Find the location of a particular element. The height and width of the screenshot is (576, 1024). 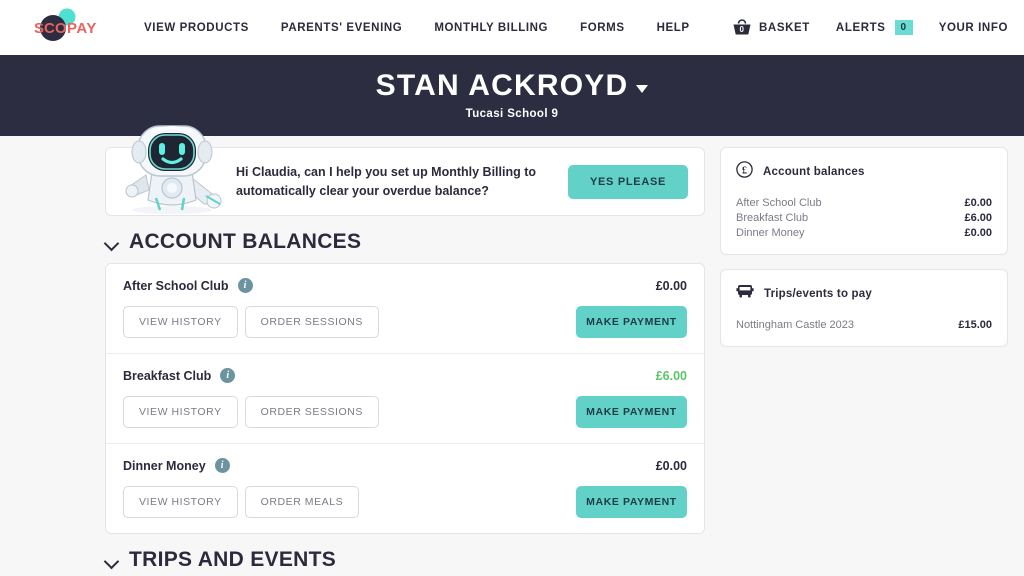

scopay-logo: S C O PAY is located at coordinates (70, 28).